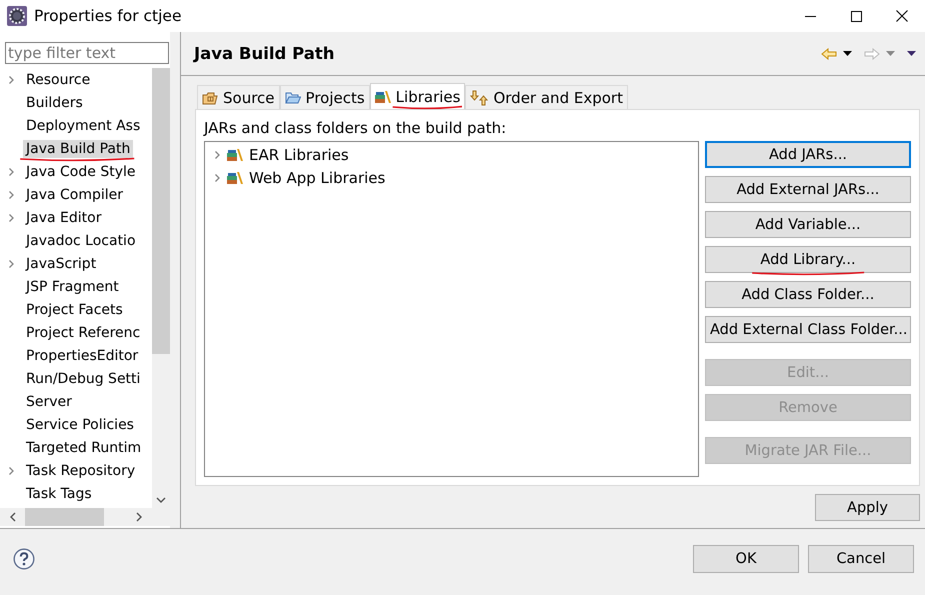 The image size is (925, 595). What do you see at coordinates (847, 53) in the screenshot?
I see `dropdown-icon` at bounding box center [847, 53].